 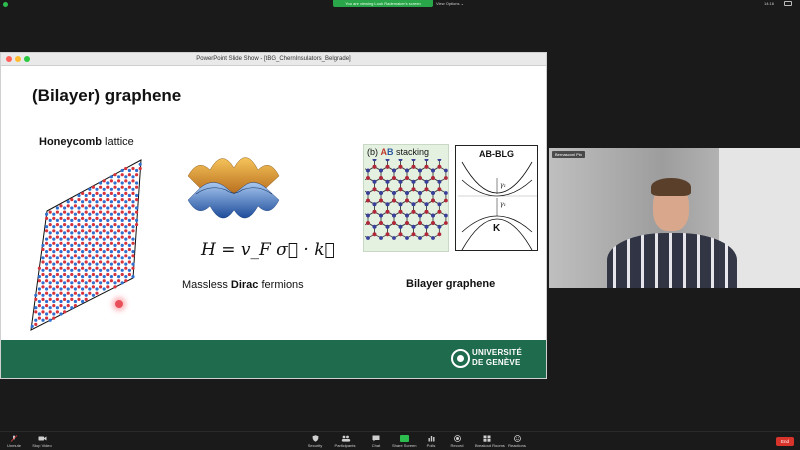 I want to click on ab-prefix: (b), so click(x=374, y=152).